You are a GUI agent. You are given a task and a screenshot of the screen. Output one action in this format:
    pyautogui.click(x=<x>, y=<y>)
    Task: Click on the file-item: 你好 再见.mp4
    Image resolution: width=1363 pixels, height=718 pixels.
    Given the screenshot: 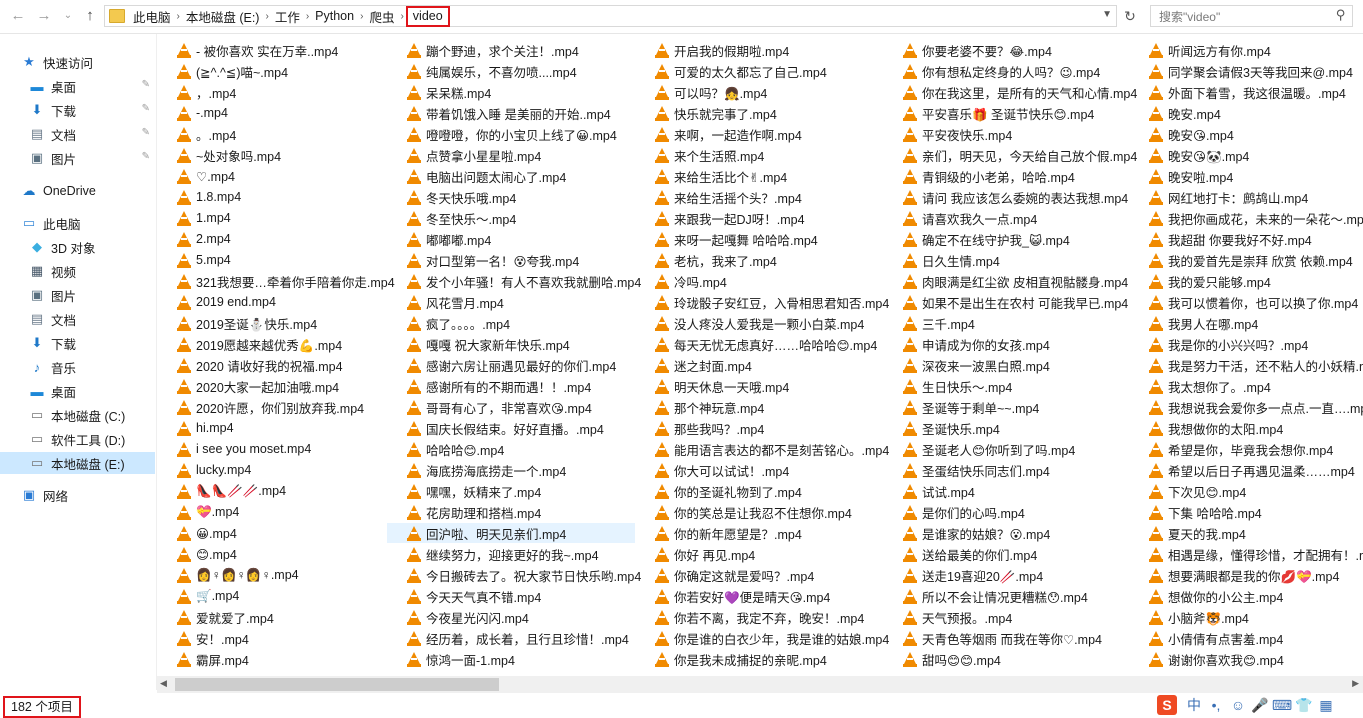 What is the action you would take?
    pyautogui.click(x=759, y=554)
    